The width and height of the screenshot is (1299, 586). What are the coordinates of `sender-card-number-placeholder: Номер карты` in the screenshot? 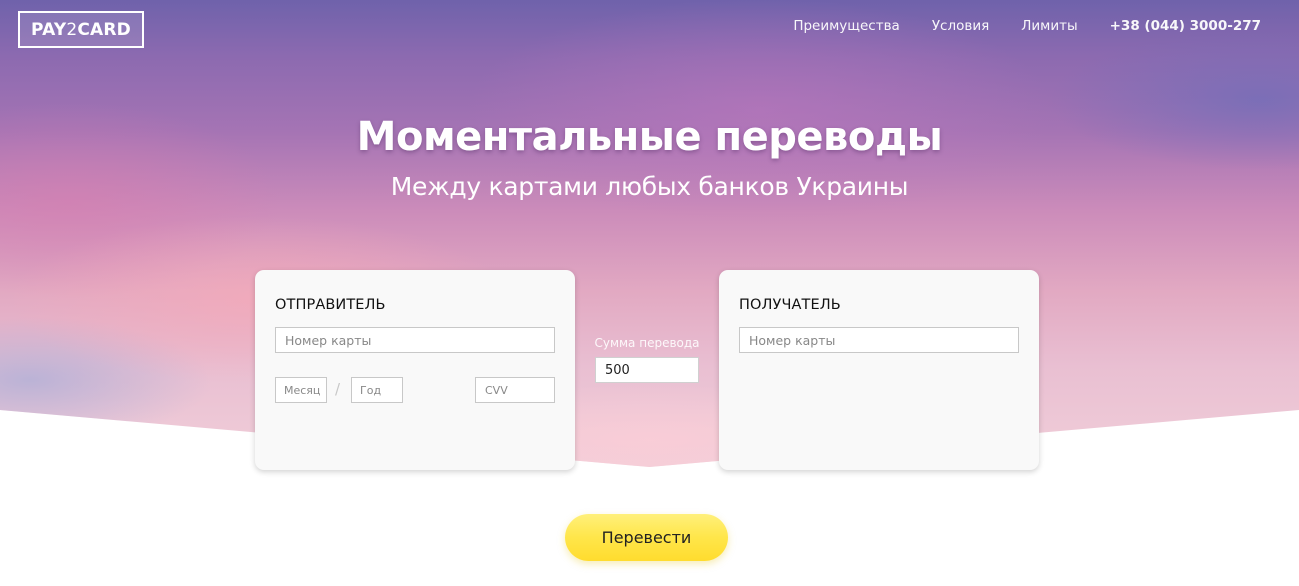 It's located at (328, 340).